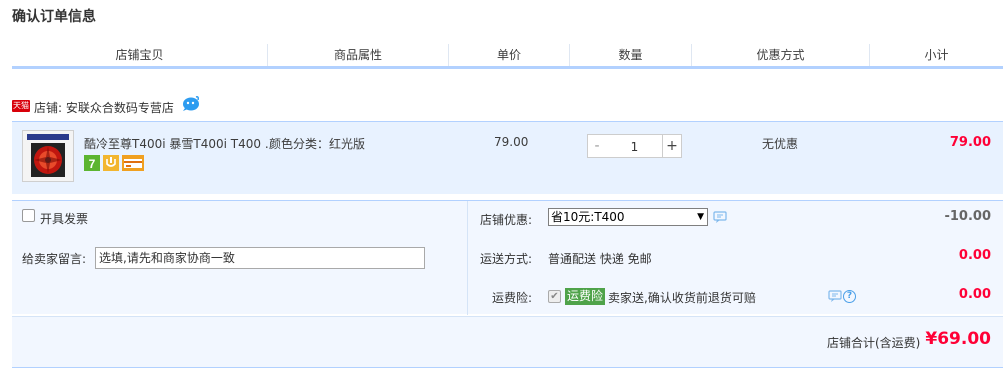 This screenshot has width=1007, height=368. Describe the element at coordinates (936, 55) in the screenshot. I see `col-subtotal: 小计` at that location.